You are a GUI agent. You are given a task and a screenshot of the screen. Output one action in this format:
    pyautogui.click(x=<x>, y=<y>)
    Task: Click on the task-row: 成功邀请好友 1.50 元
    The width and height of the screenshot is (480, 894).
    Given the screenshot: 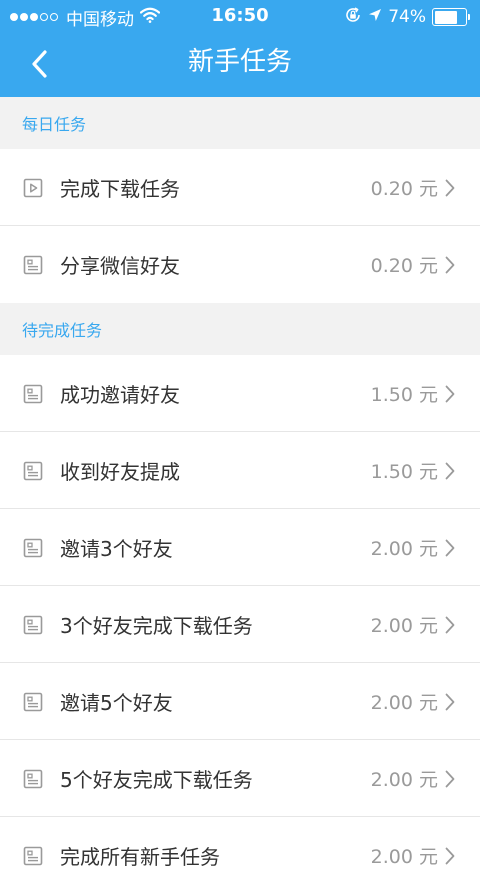 What is the action you would take?
    pyautogui.click(x=240, y=393)
    